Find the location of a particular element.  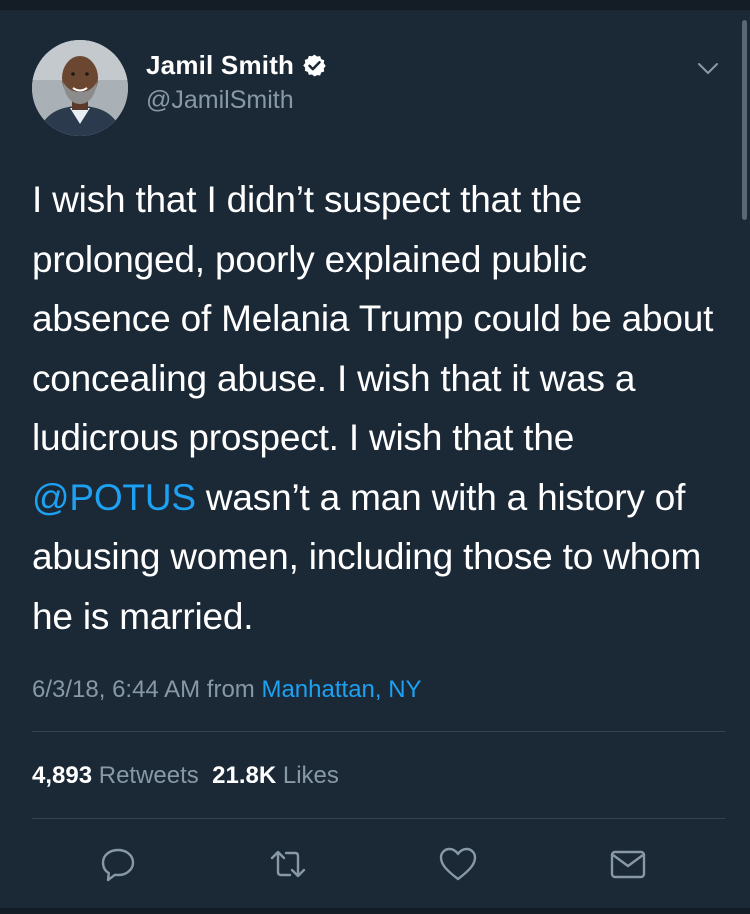

heart-icon is located at coordinates (458, 864).